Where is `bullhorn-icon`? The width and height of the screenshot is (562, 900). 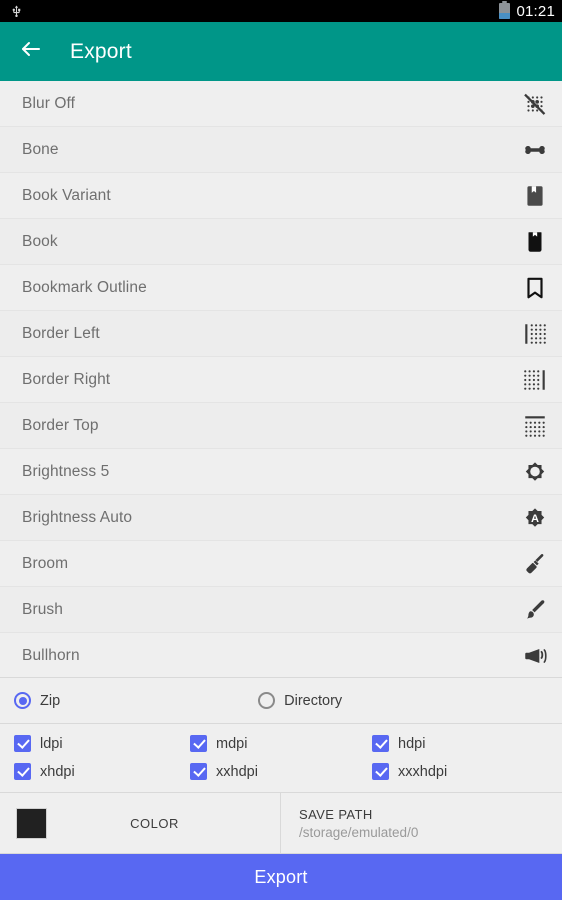 bullhorn-icon is located at coordinates (535, 656).